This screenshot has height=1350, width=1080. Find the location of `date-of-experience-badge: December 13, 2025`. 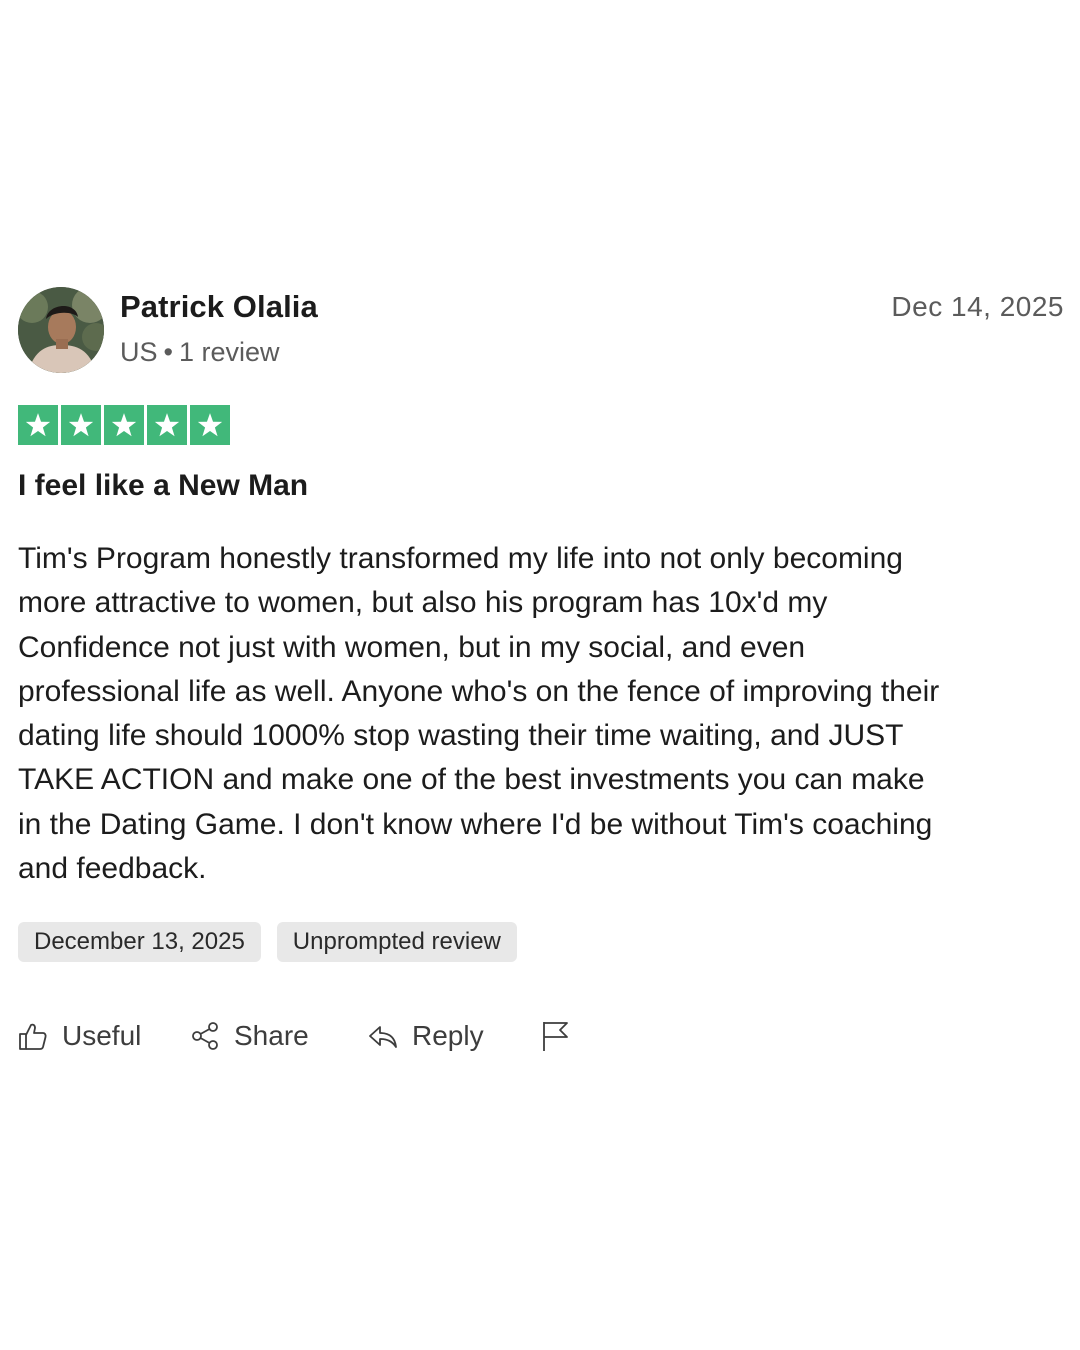

date-of-experience-badge: December 13, 2025 is located at coordinates (139, 942).